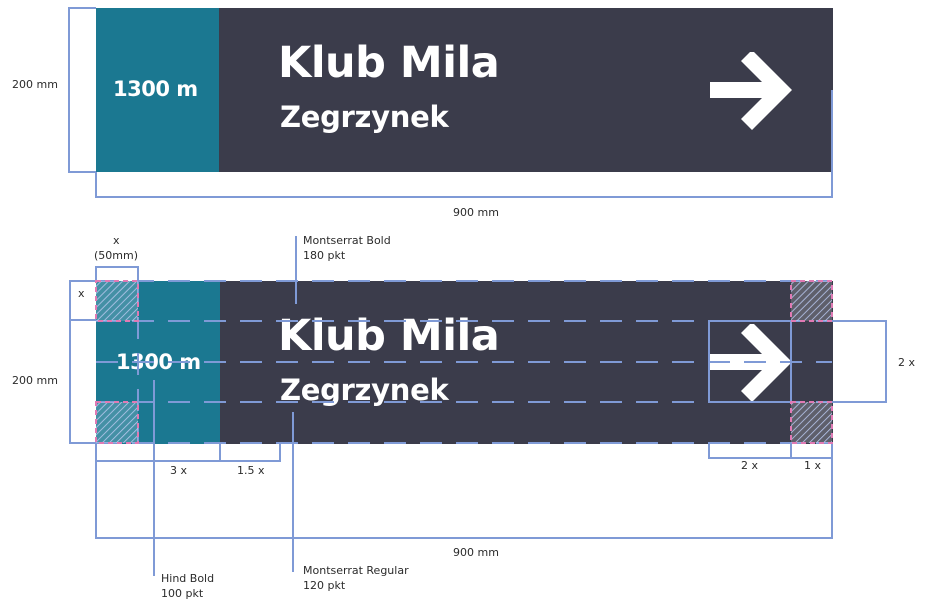 The image size is (925, 608). What do you see at coordinates (117, 273) in the screenshot?
I see `module-bracket` at bounding box center [117, 273].